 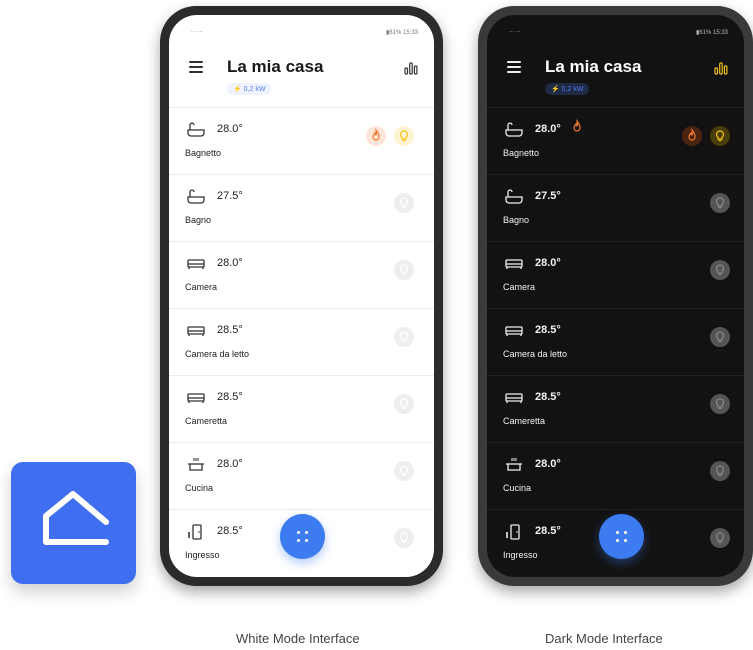 I want to click on house-outline-icon, so click(x=76, y=518).